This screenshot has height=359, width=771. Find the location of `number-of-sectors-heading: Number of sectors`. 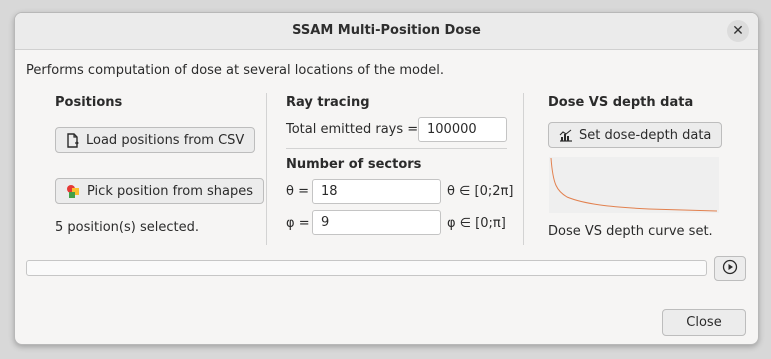

number-of-sectors-heading: Number of sectors is located at coordinates (354, 164).